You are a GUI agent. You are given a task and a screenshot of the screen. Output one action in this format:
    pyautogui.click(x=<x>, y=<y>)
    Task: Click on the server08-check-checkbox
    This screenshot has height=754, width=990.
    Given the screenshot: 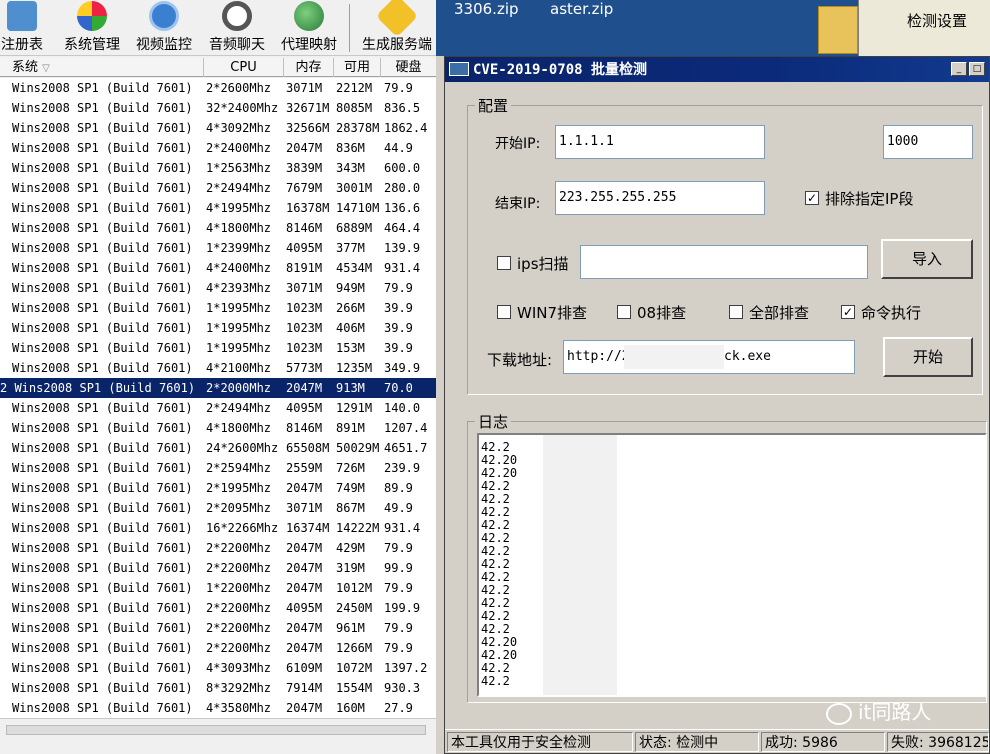 What is the action you would take?
    pyautogui.click(x=624, y=312)
    